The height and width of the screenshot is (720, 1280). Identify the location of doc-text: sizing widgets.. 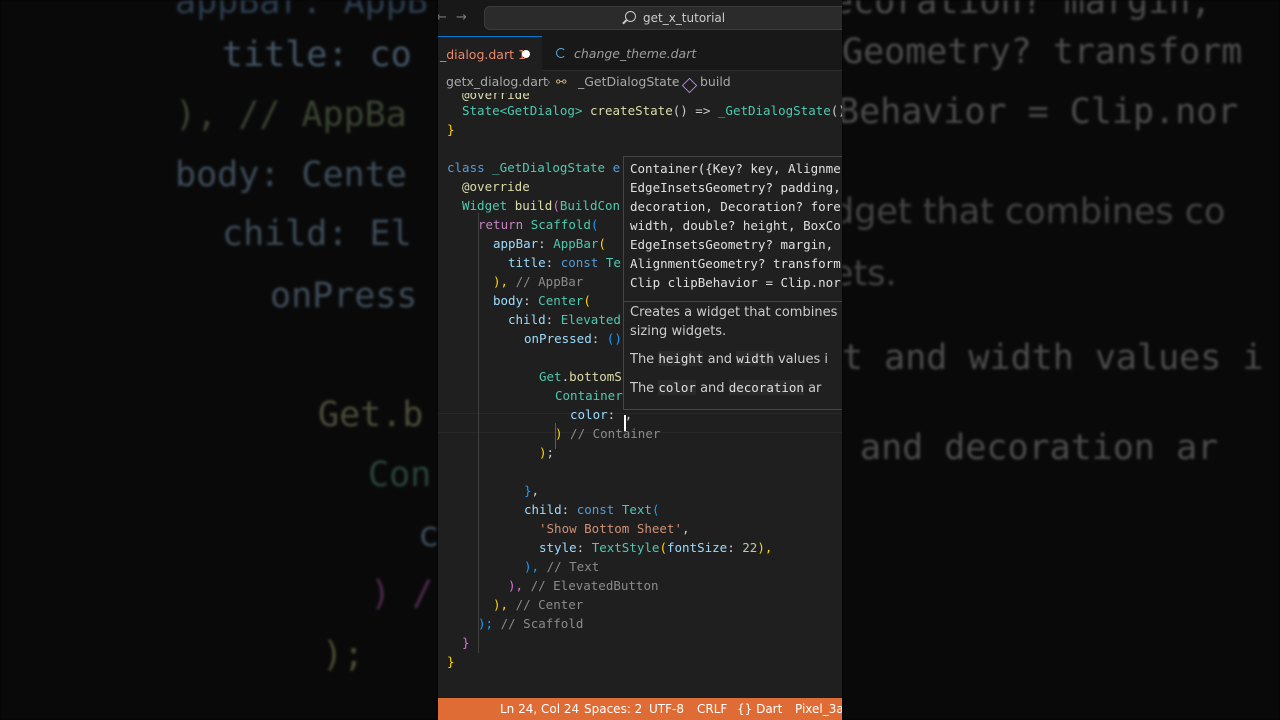
(678, 331).